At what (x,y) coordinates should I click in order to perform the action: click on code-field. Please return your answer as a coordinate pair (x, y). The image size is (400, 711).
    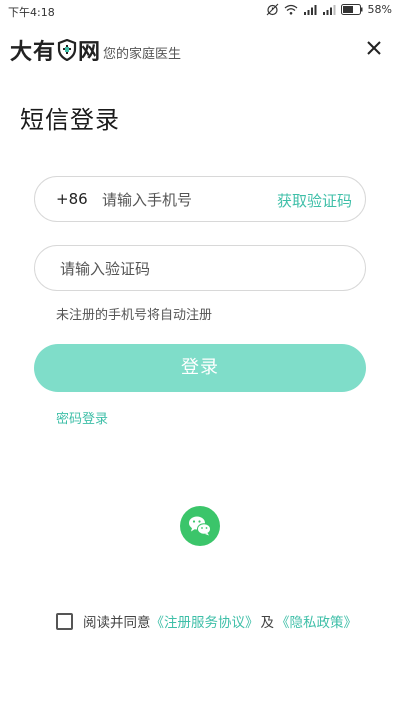
    Looking at the image, I should click on (200, 268).